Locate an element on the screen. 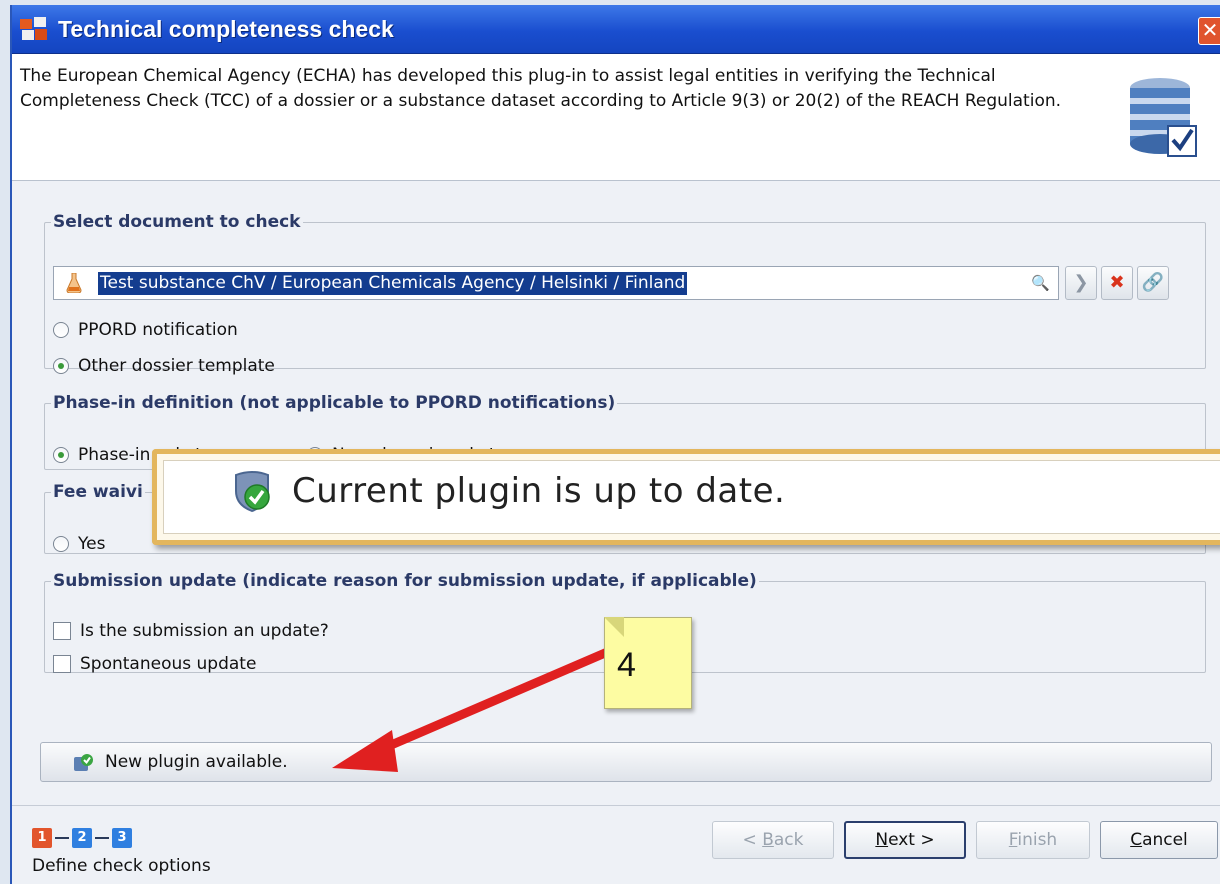 The height and width of the screenshot is (884, 1220). sticky-note-fold is located at coordinates (614, 627).